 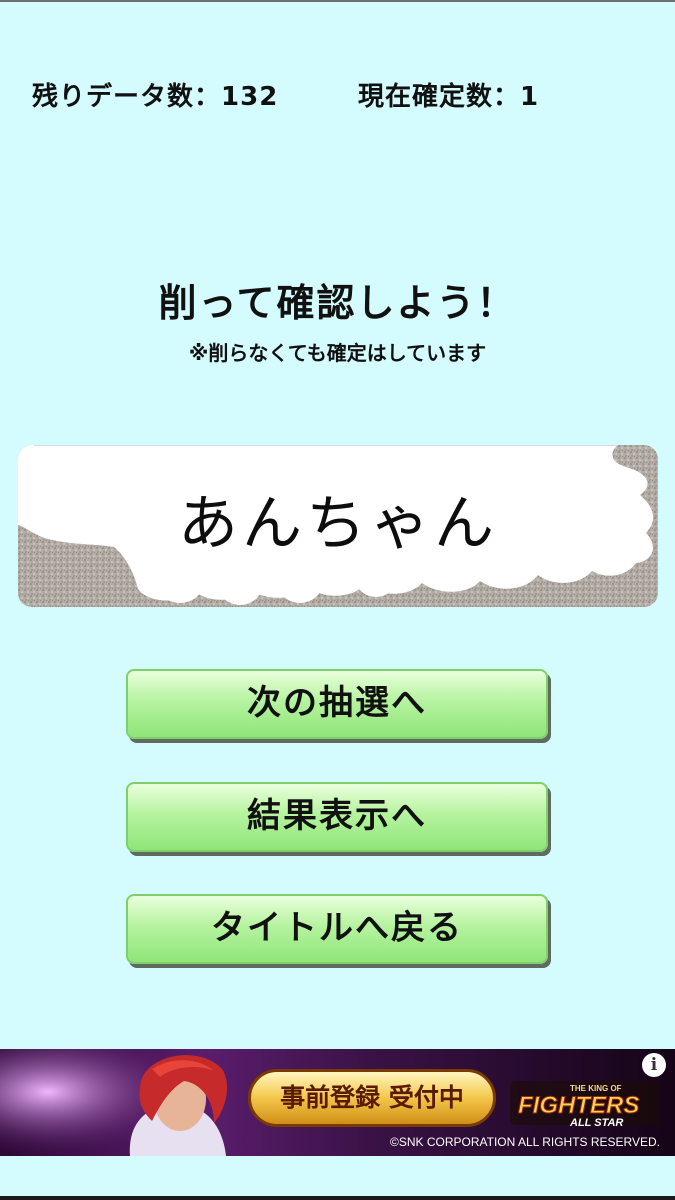 I want to click on scratch-result-text: あんちゃん, so click(x=338, y=524).